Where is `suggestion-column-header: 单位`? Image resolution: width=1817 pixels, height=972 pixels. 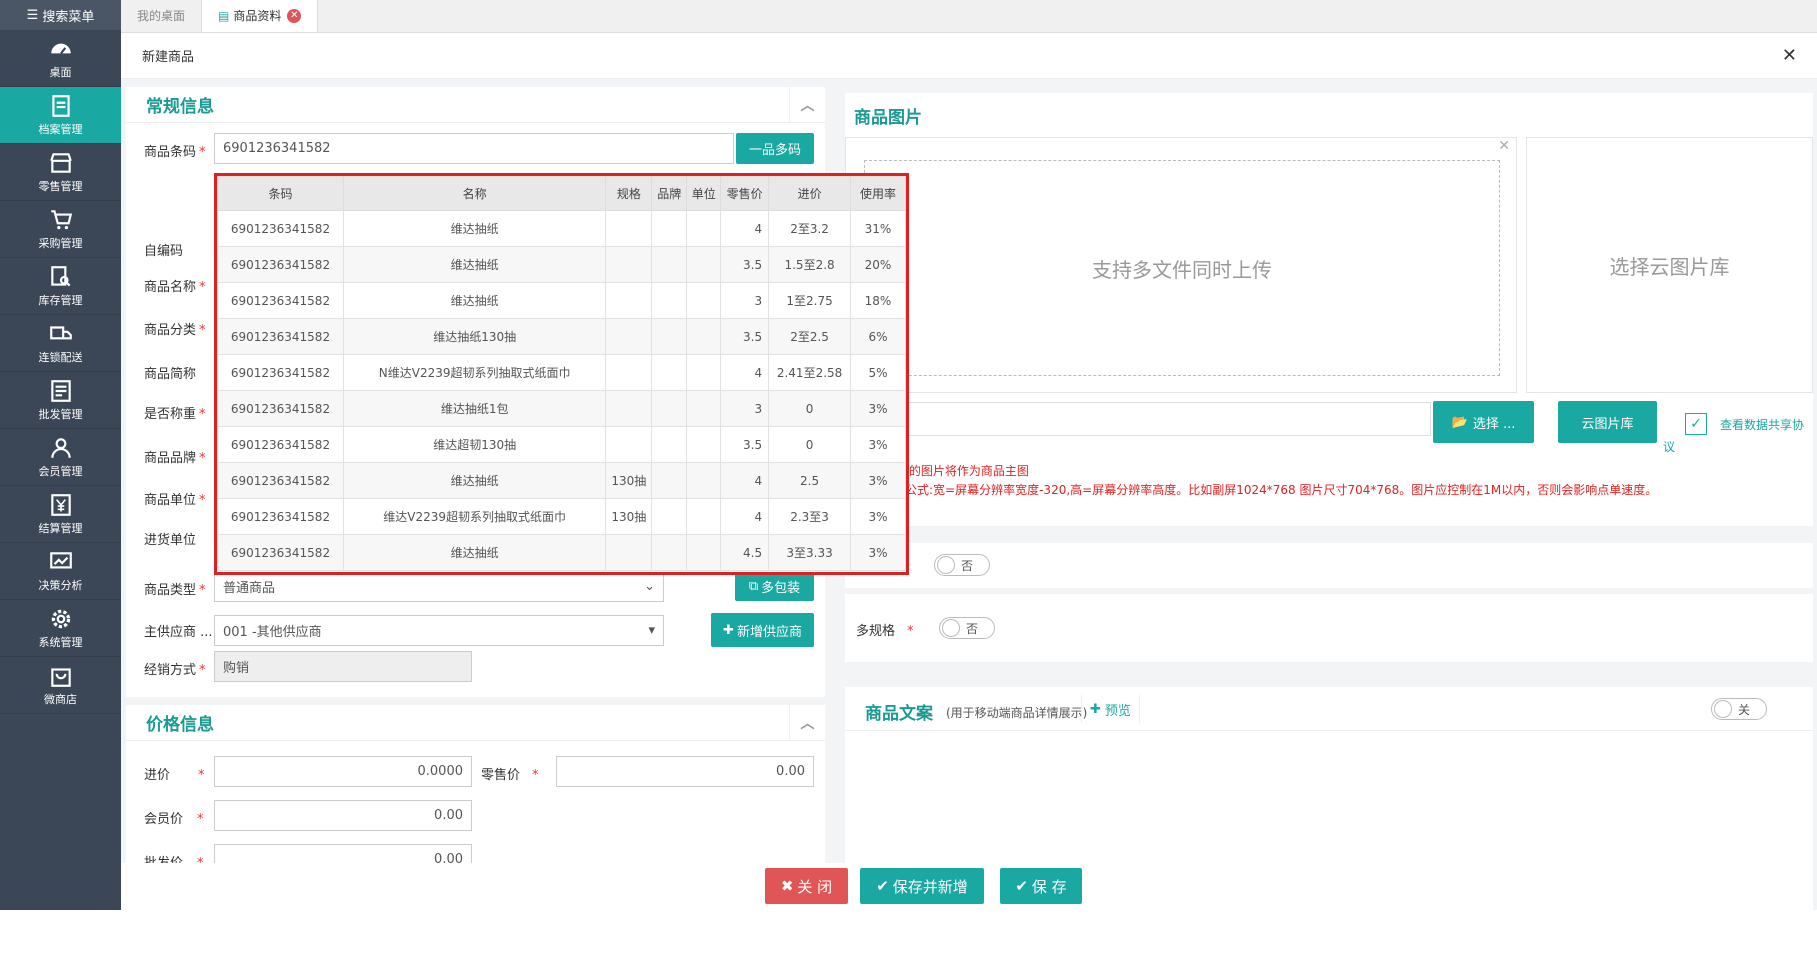
suggestion-column-header: 单位 is located at coordinates (704, 193).